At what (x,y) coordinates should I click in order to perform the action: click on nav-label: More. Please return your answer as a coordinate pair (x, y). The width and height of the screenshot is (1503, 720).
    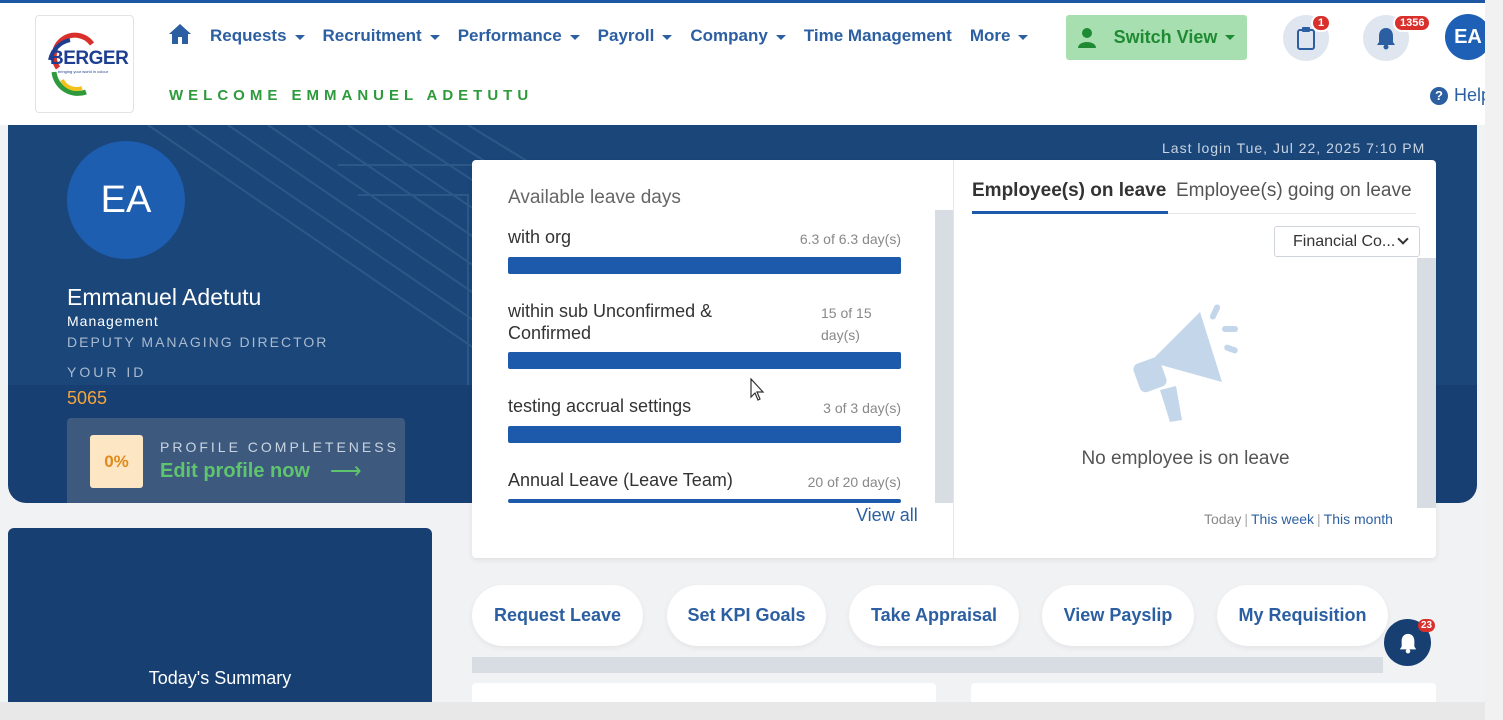
    Looking at the image, I should click on (990, 35).